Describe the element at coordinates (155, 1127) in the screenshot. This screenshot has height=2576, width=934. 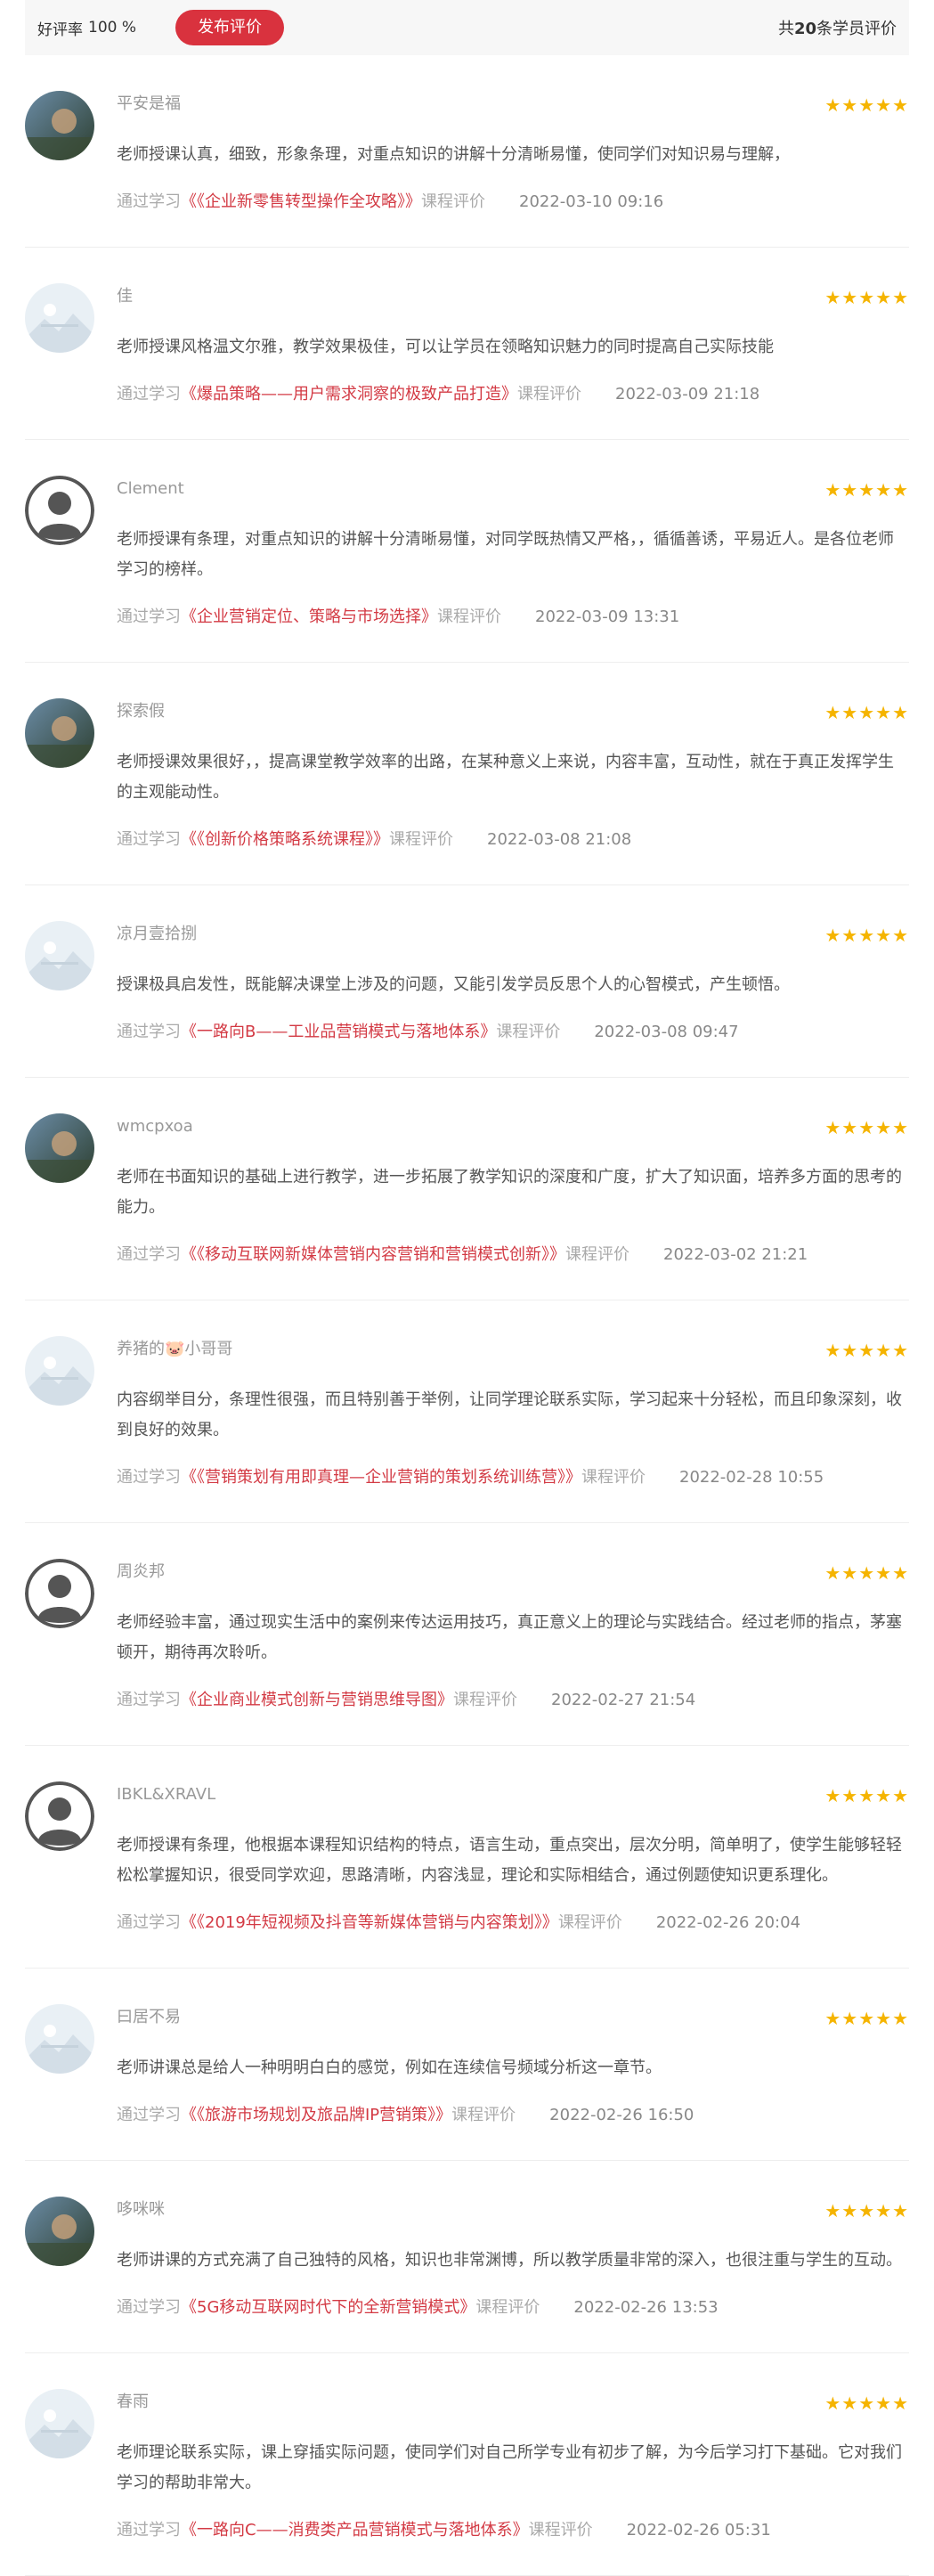
I see `reviewer-name: wmcpxoa` at that location.